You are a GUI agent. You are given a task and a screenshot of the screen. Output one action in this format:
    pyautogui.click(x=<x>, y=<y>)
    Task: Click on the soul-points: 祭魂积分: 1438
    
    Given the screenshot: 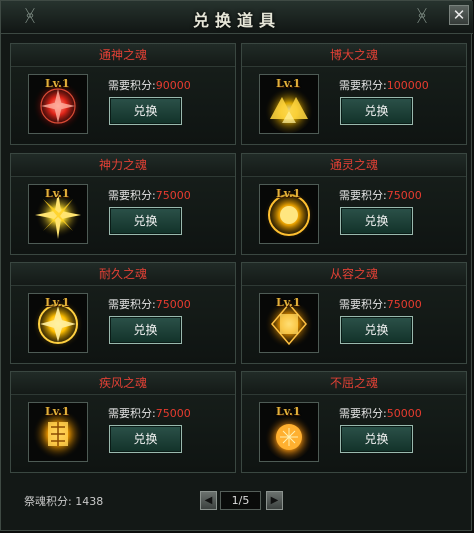 What is the action you would take?
    pyautogui.click(x=63, y=501)
    